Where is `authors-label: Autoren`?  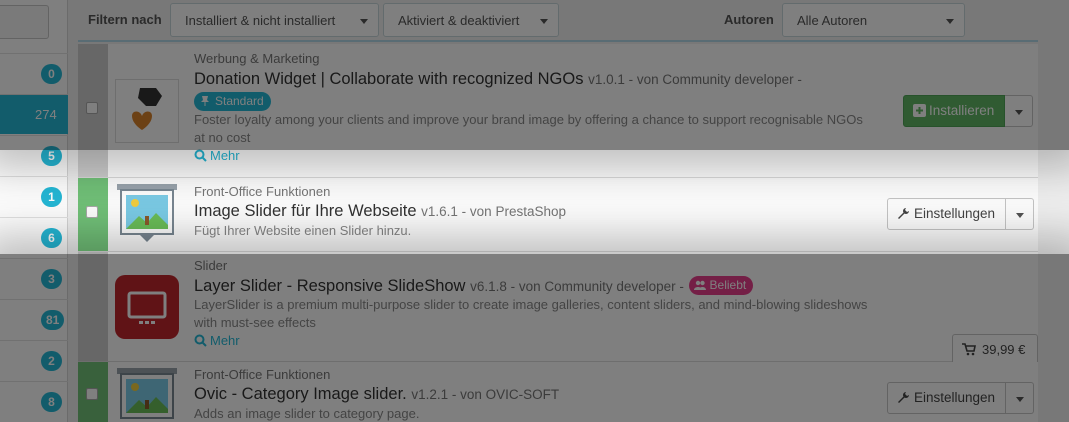 authors-label: Autoren is located at coordinates (749, 19).